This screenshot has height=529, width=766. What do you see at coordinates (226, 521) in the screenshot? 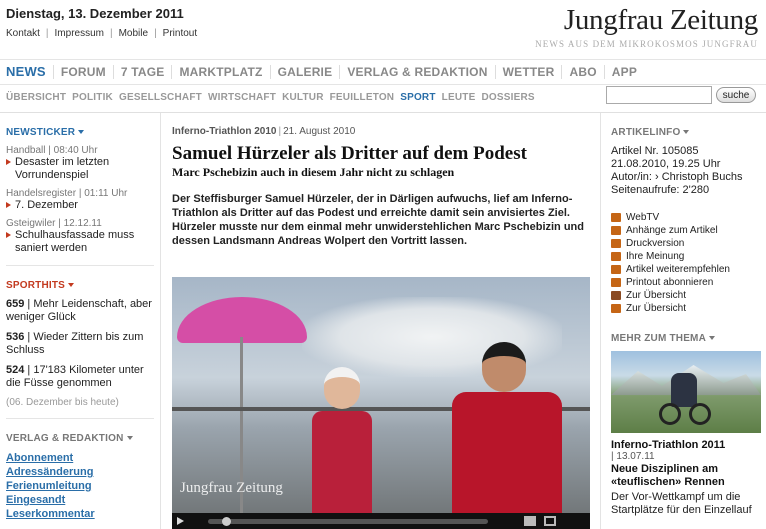
I see `video-progress-knob` at bounding box center [226, 521].